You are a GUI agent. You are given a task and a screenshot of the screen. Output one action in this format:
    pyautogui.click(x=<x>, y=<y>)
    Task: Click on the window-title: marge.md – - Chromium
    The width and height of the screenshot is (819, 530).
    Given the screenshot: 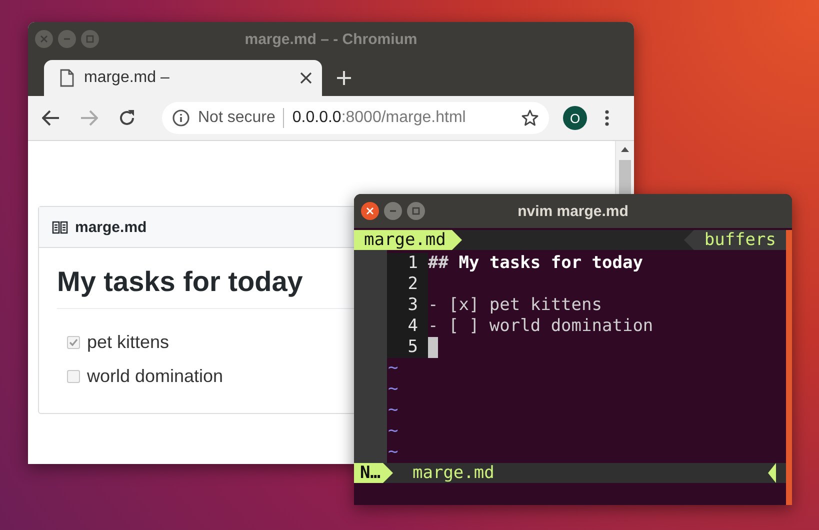 What is the action you would take?
    pyautogui.click(x=331, y=39)
    